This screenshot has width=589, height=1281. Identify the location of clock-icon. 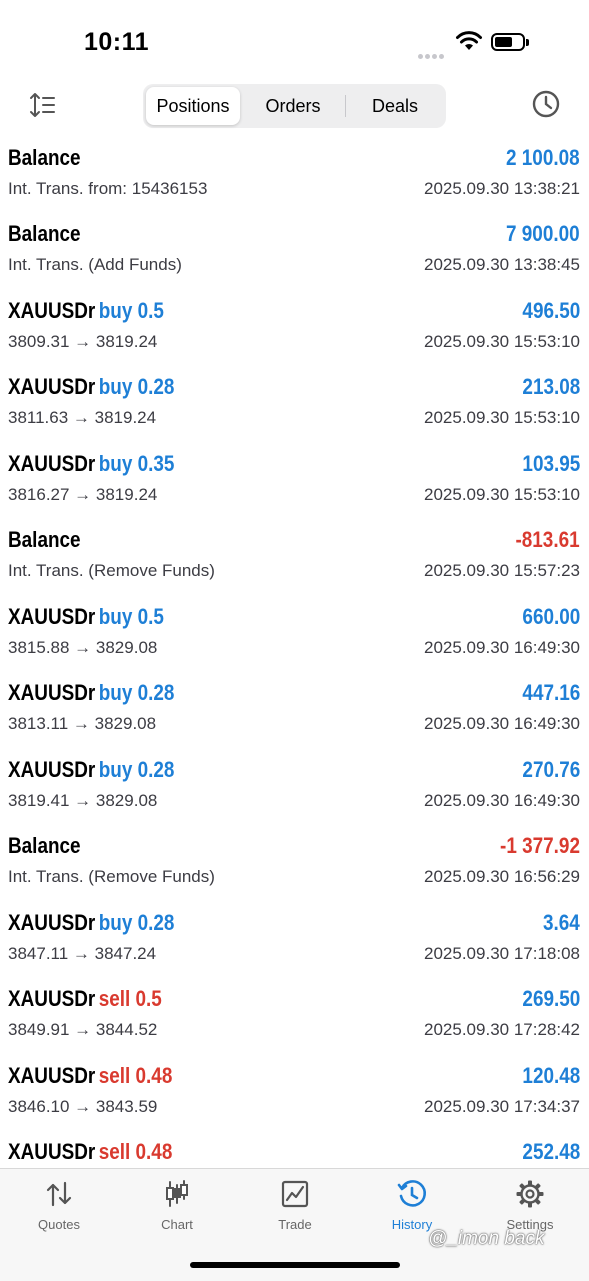
(546, 104).